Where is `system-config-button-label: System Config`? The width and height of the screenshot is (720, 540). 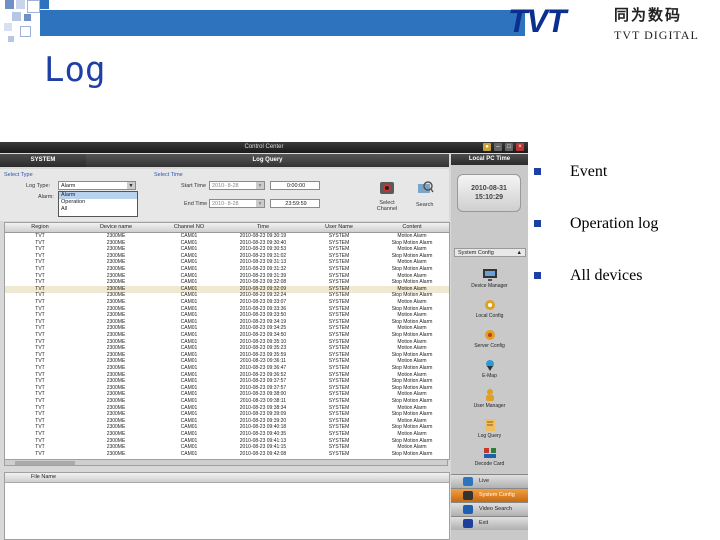 system-config-button-label: System Config is located at coordinates (497, 495).